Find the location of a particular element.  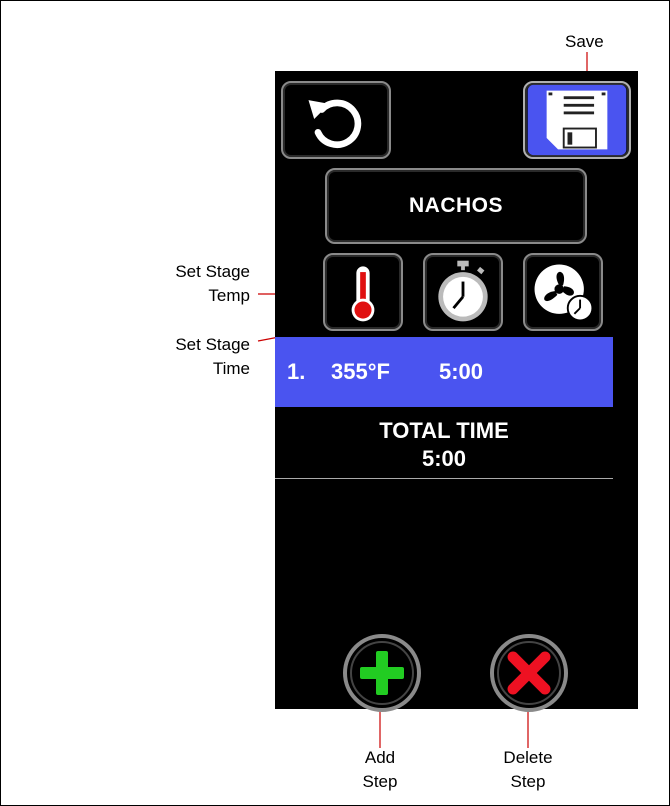

step-time: 5:00 is located at coordinates (461, 371).